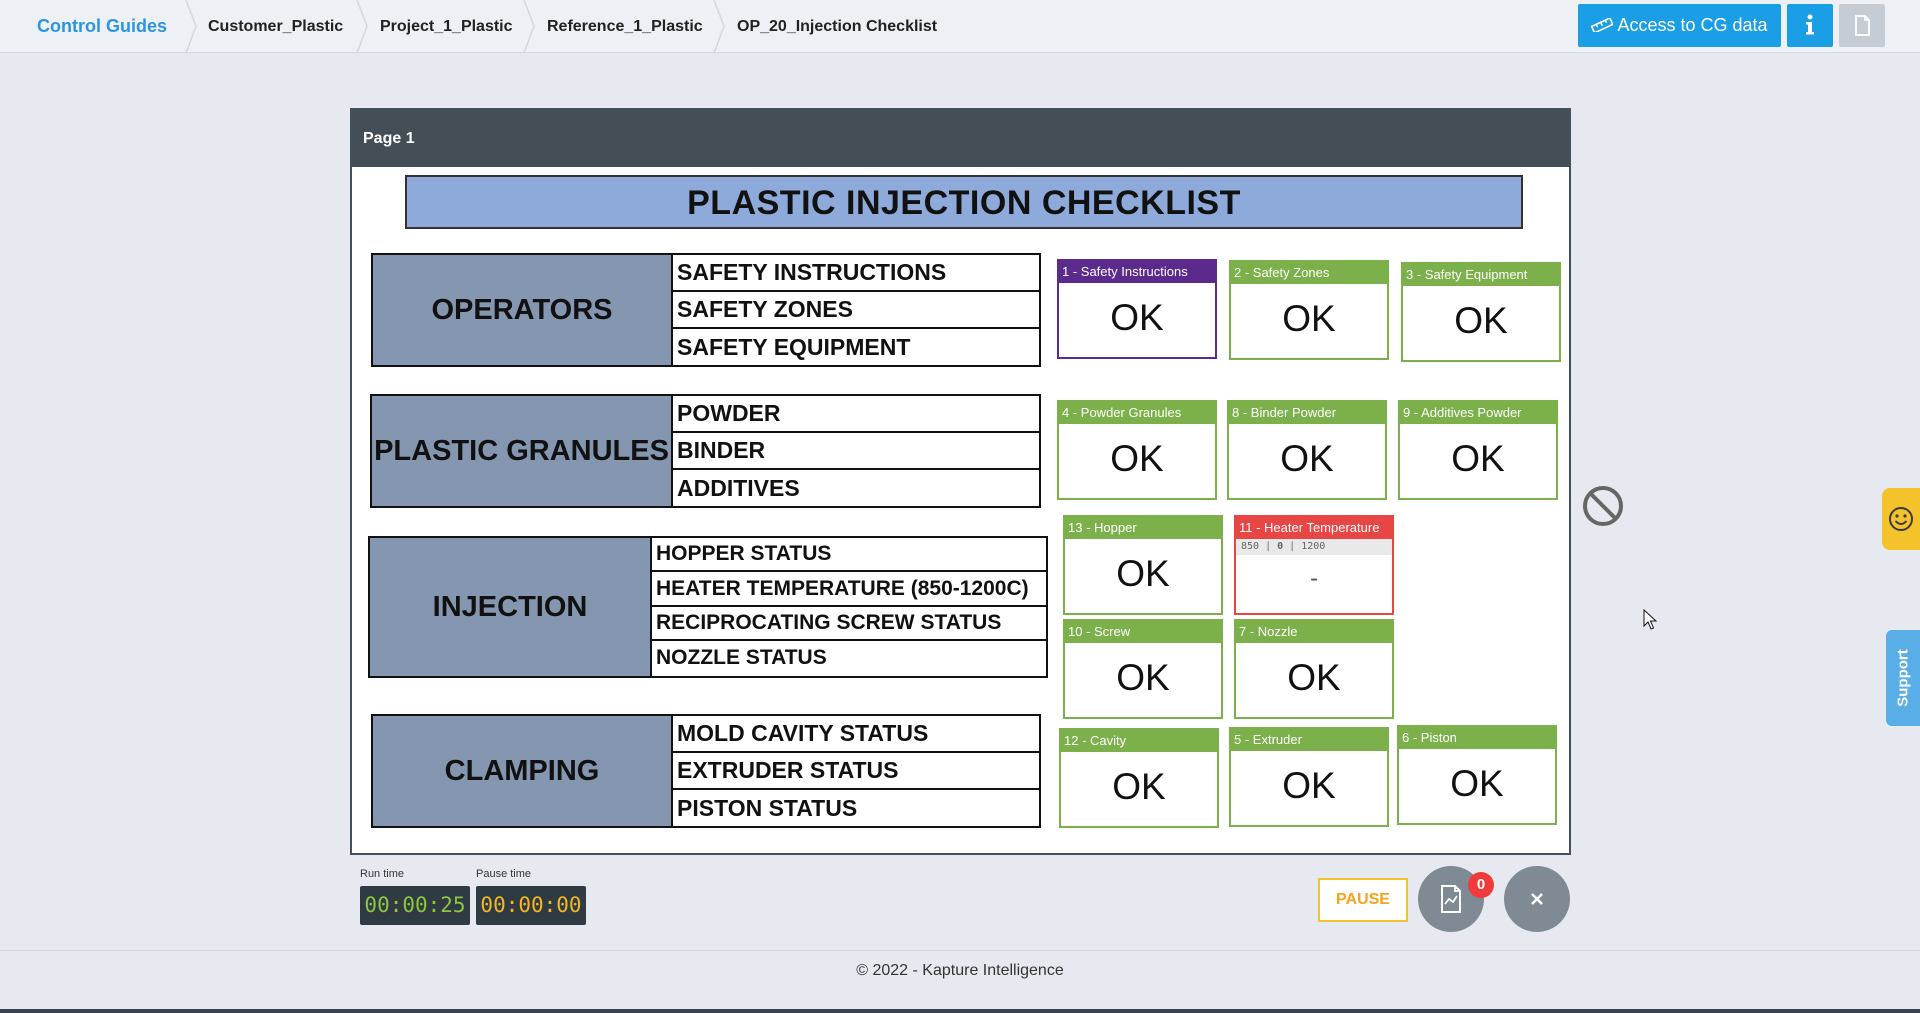 This screenshot has height=1013, width=1920. What do you see at coordinates (1139, 741) in the screenshot?
I see `check-label: 12 - Cavity` at bounding box center [1139, 741].